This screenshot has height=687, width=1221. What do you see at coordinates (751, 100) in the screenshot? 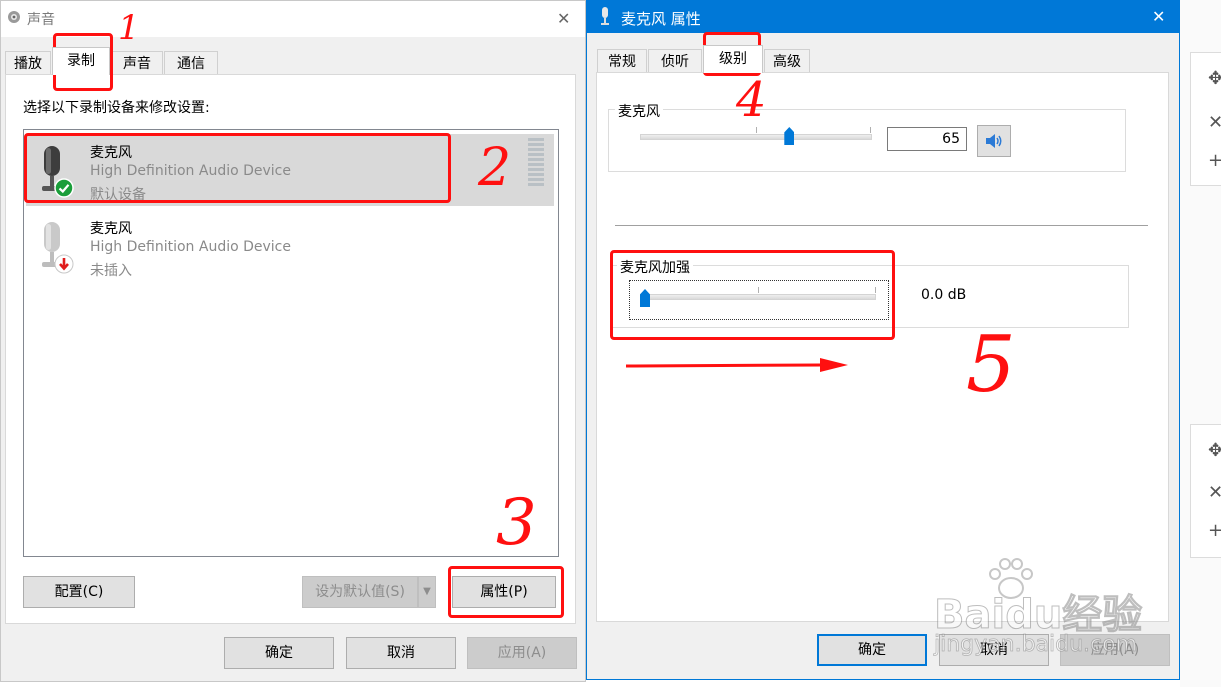
I see `annotation-number: 4` at bounding box center [751, 100].